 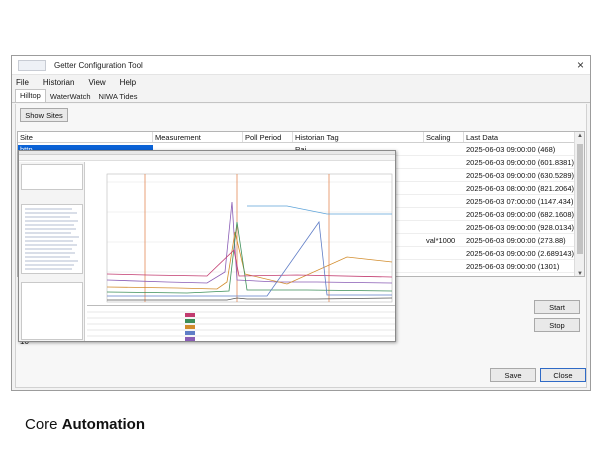 What do you see at coordinates (52, 311) in the screenshot?
I see `overlay-properties-panel` at bounding box center [52, 311].